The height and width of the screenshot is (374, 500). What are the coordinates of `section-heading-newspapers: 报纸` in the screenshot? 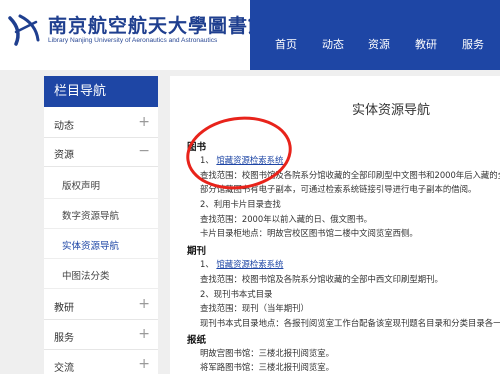 It's located at (197, 340).